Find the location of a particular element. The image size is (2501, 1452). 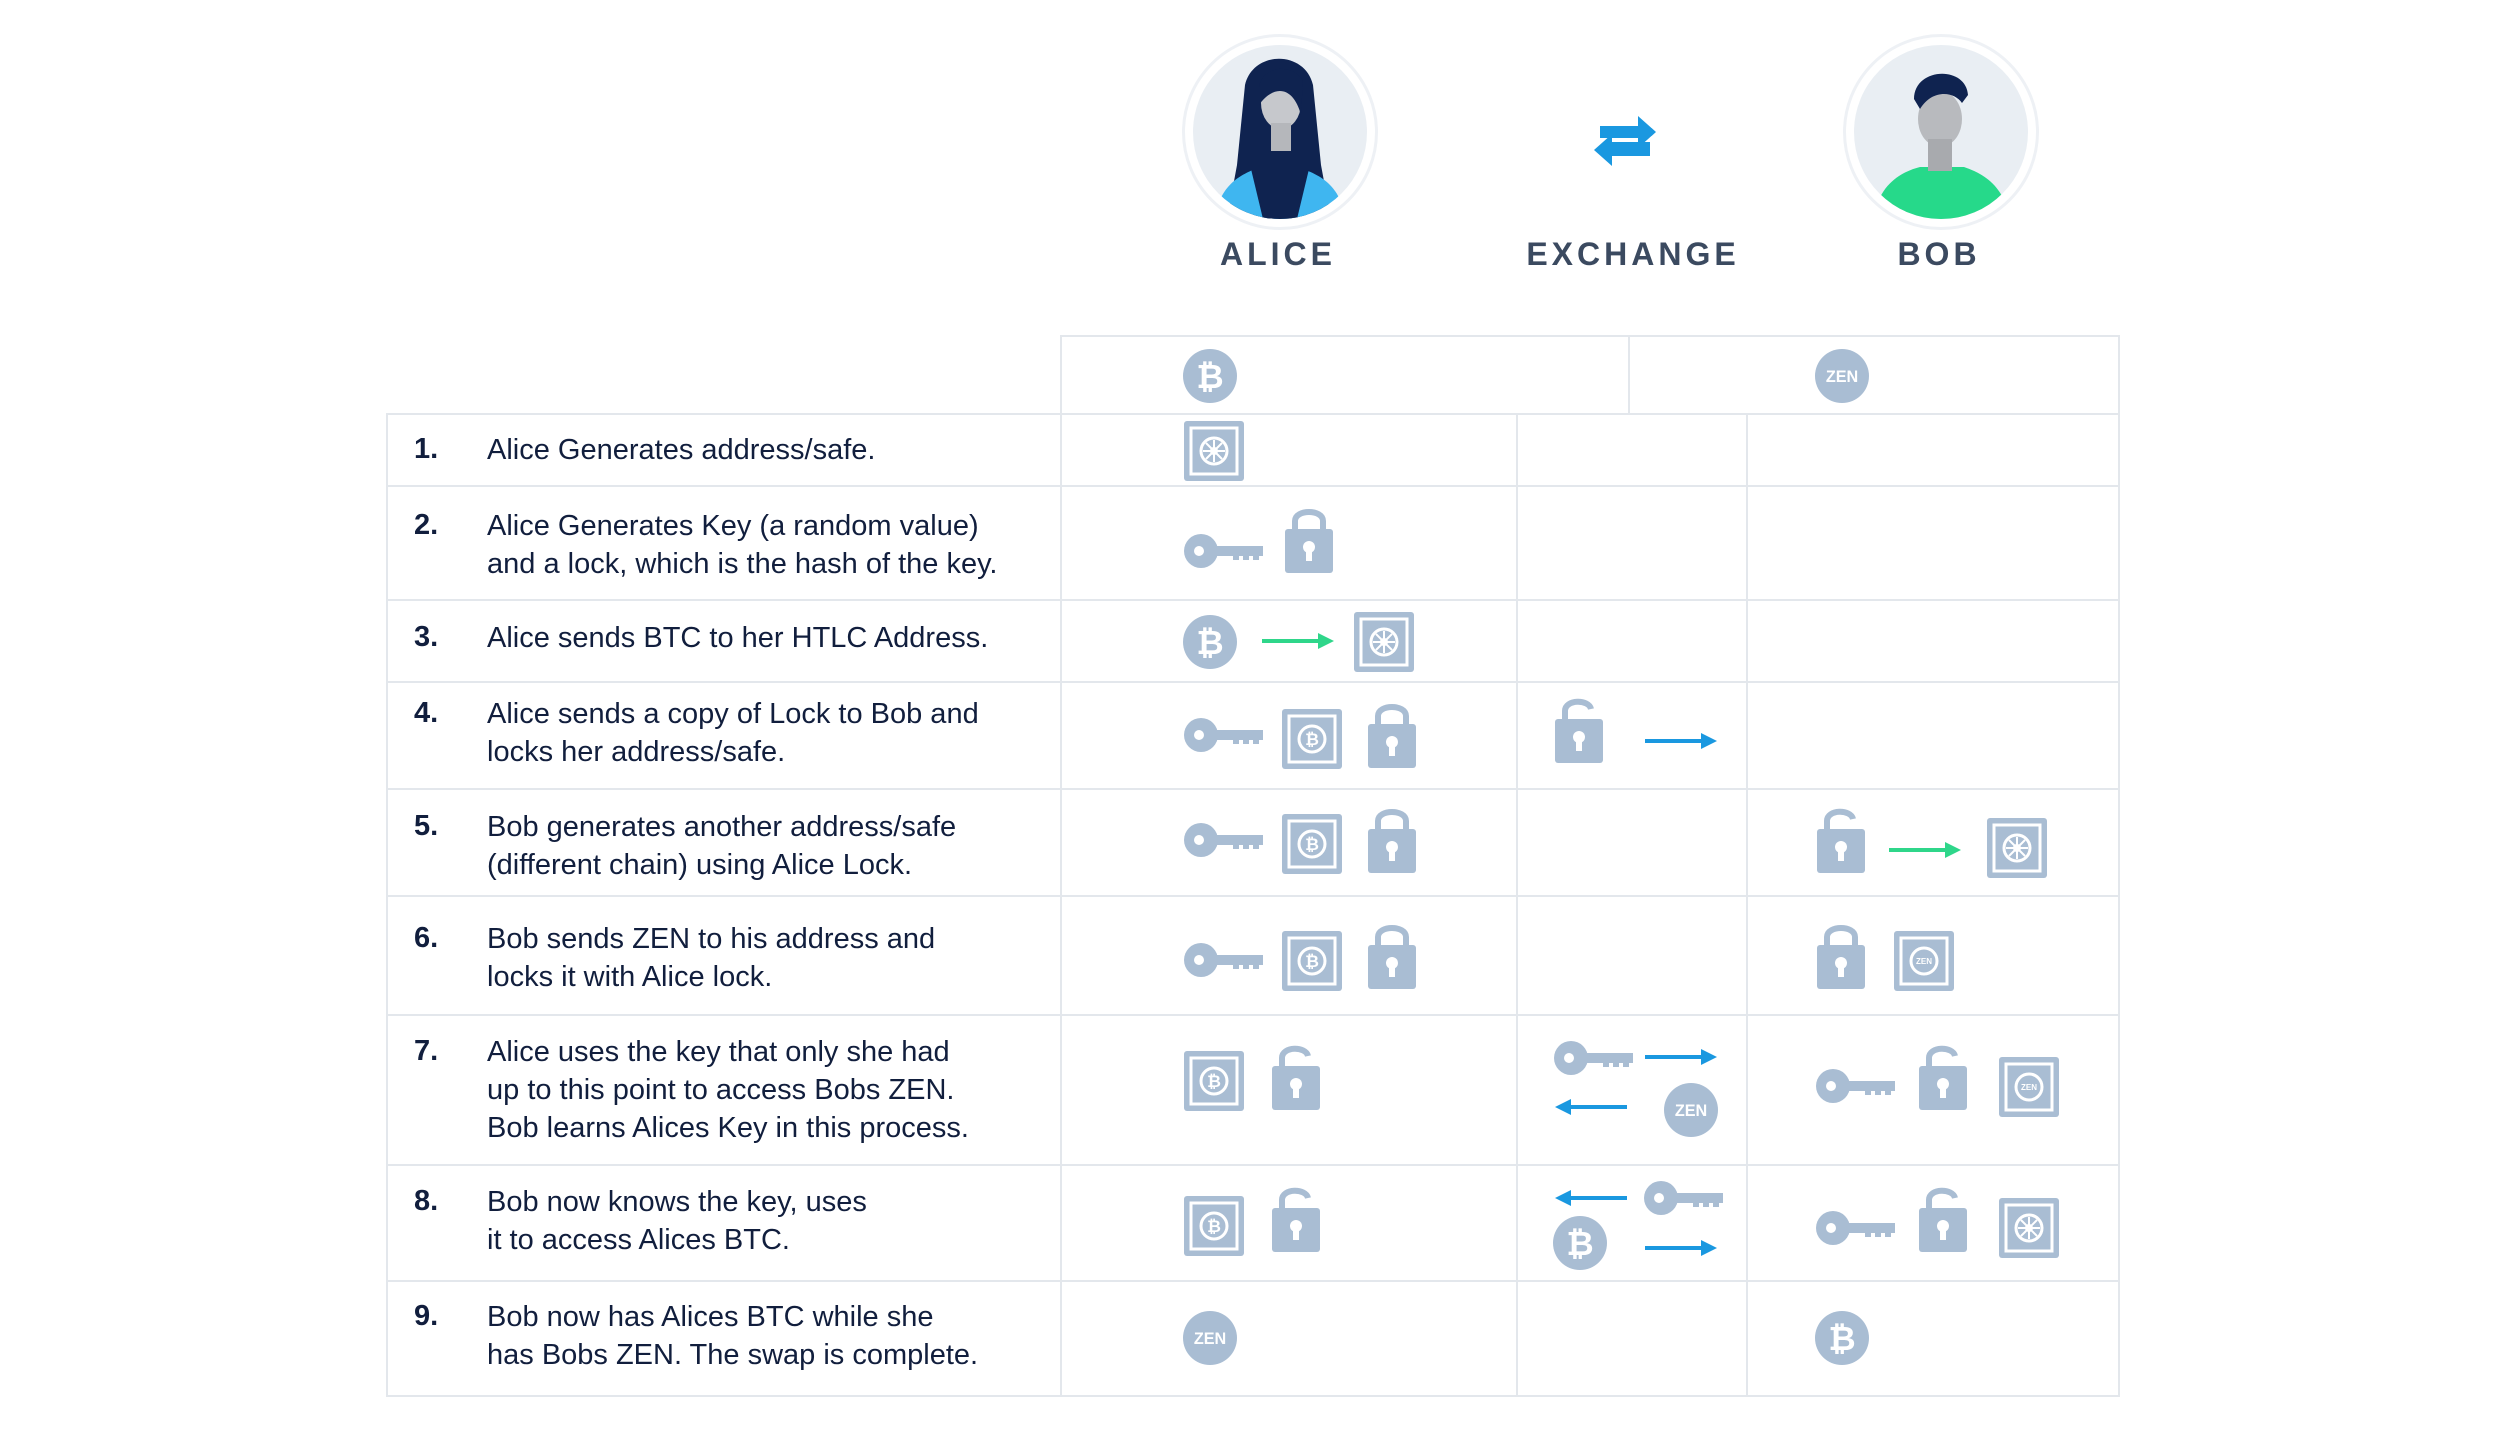

step-number: 3. is located at coordinates (426, 637).